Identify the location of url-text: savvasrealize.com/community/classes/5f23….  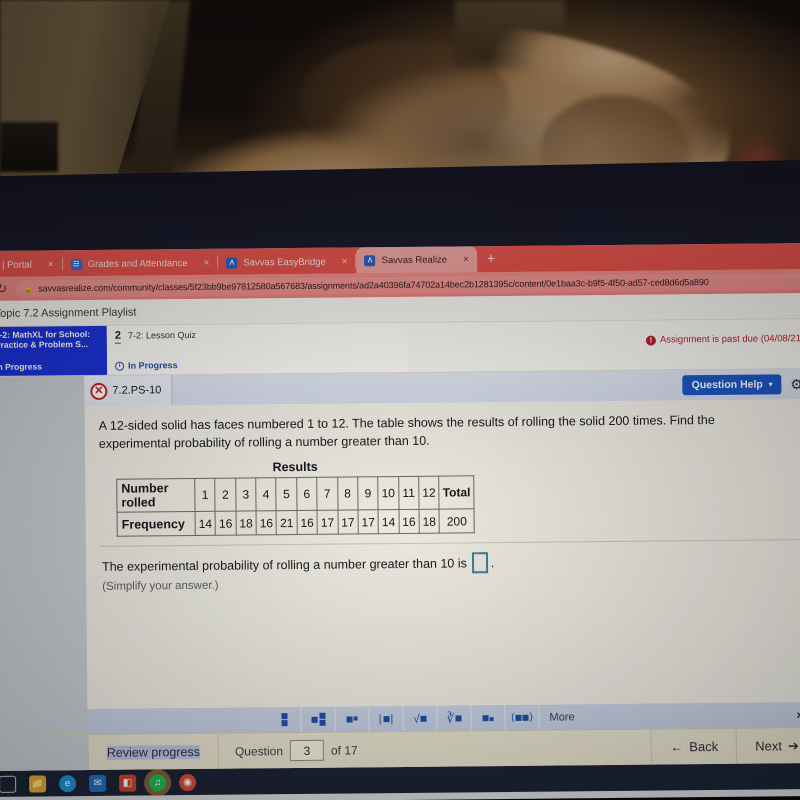
(373, 285).